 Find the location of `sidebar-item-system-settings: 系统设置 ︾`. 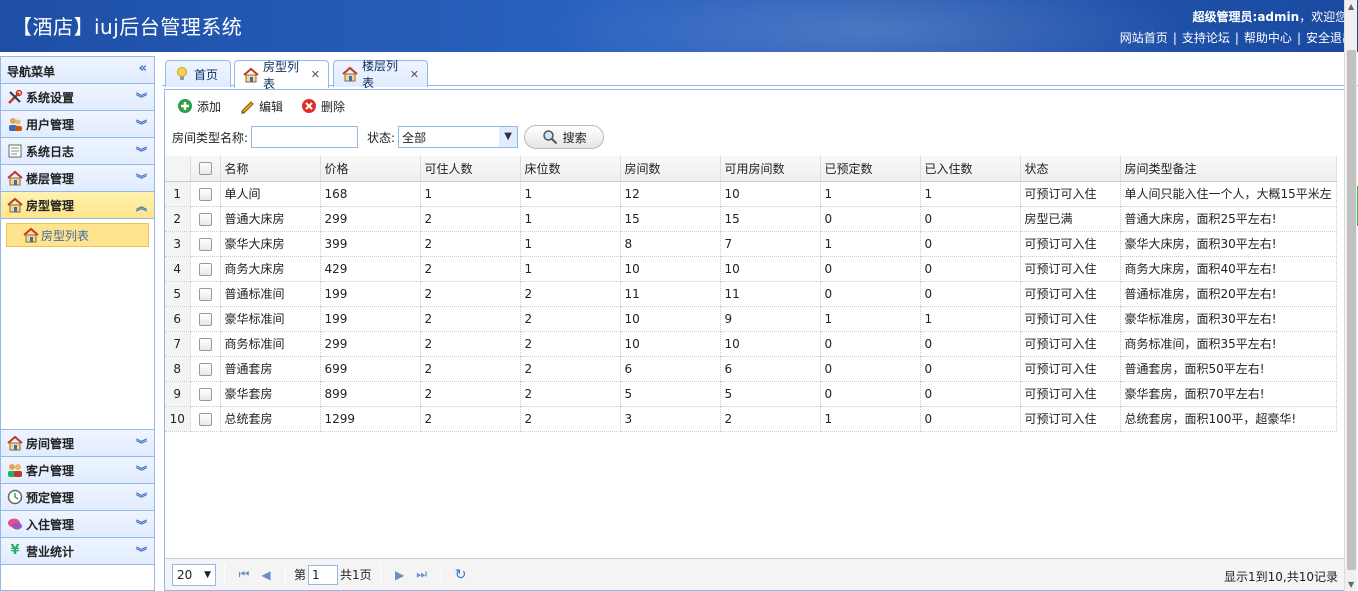

sidebar-item-system-settings: 系统设置 ︾ is located at coordinates (77, 97).